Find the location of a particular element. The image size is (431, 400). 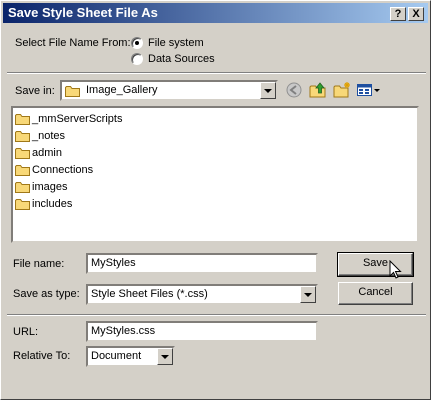

up-folder-icon is located at coordinates (318, 90).